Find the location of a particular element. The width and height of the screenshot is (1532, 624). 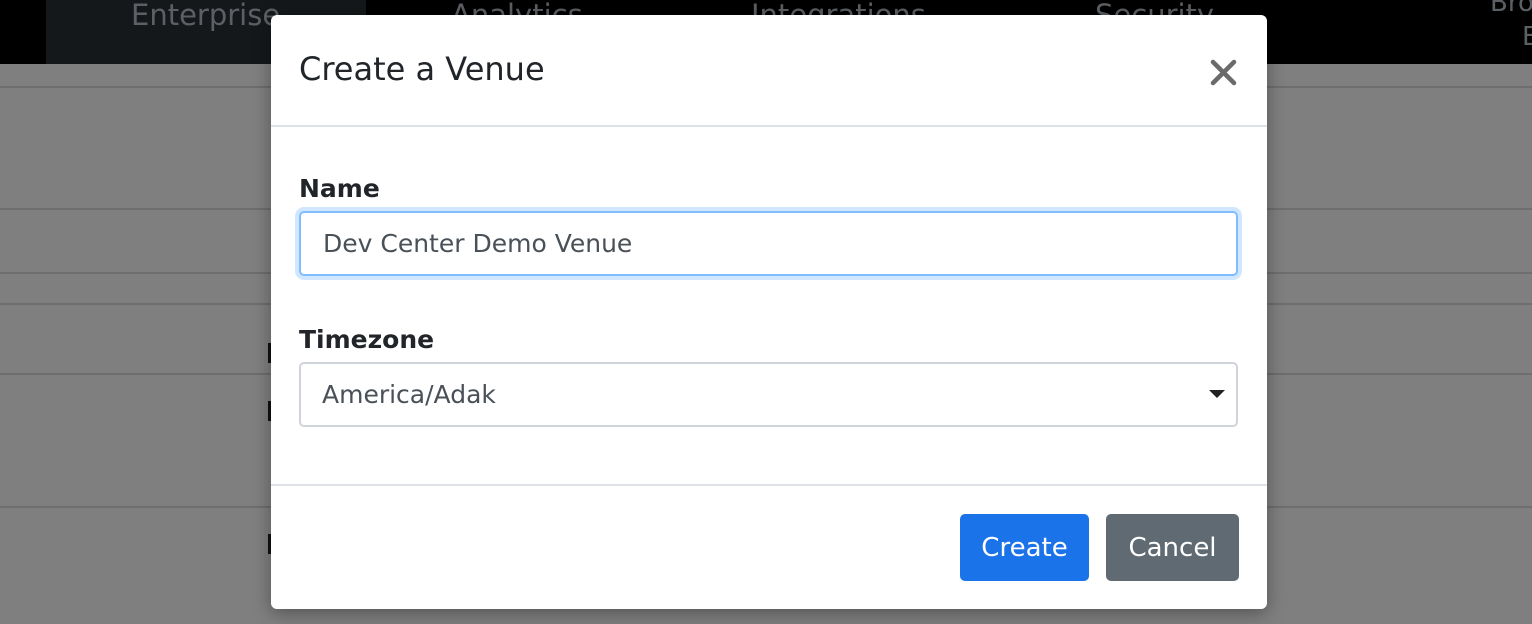

timezone-label: Timezone is located at coordinates (367, 339).